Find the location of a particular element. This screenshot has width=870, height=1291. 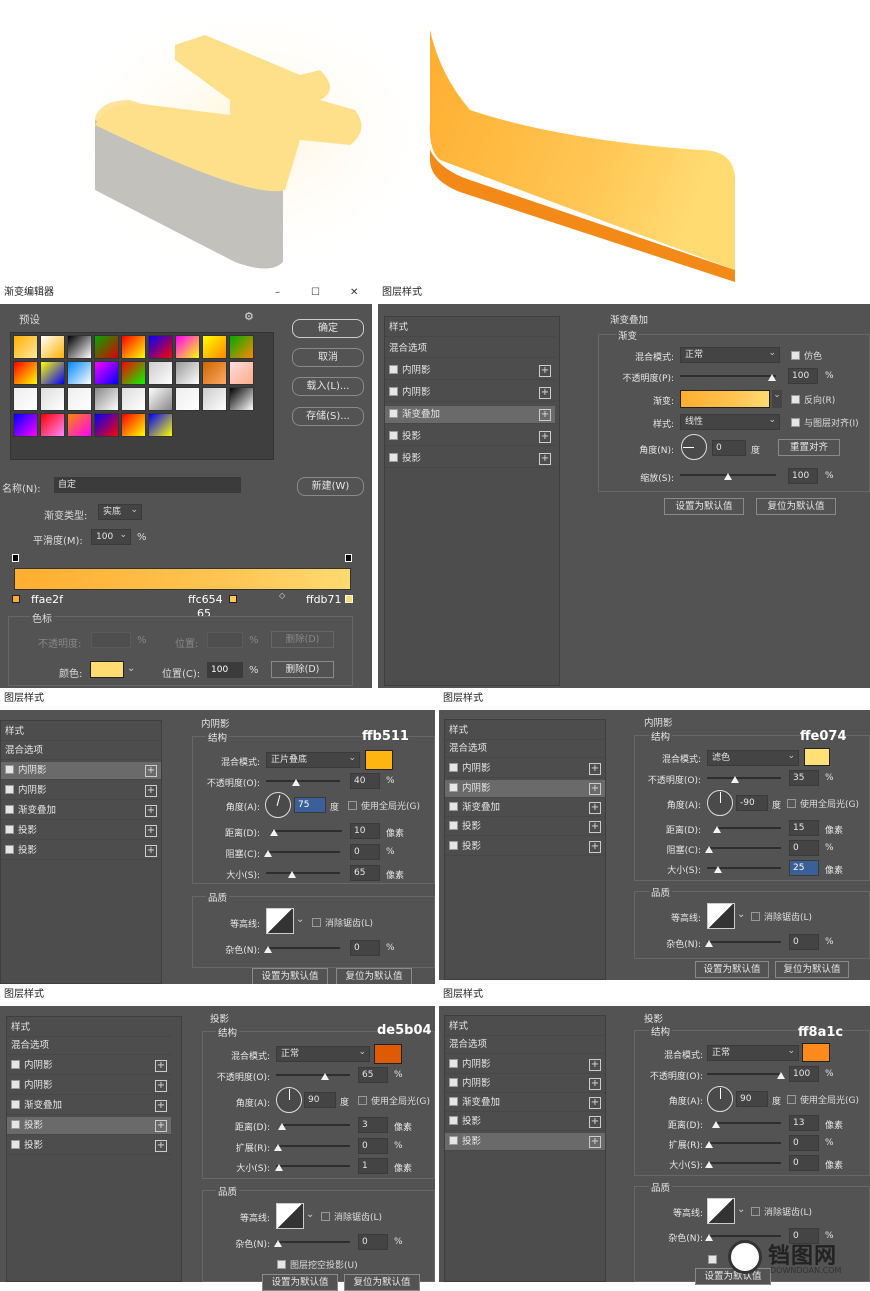

size-input: 0 is located at coordinates (804, 1163).